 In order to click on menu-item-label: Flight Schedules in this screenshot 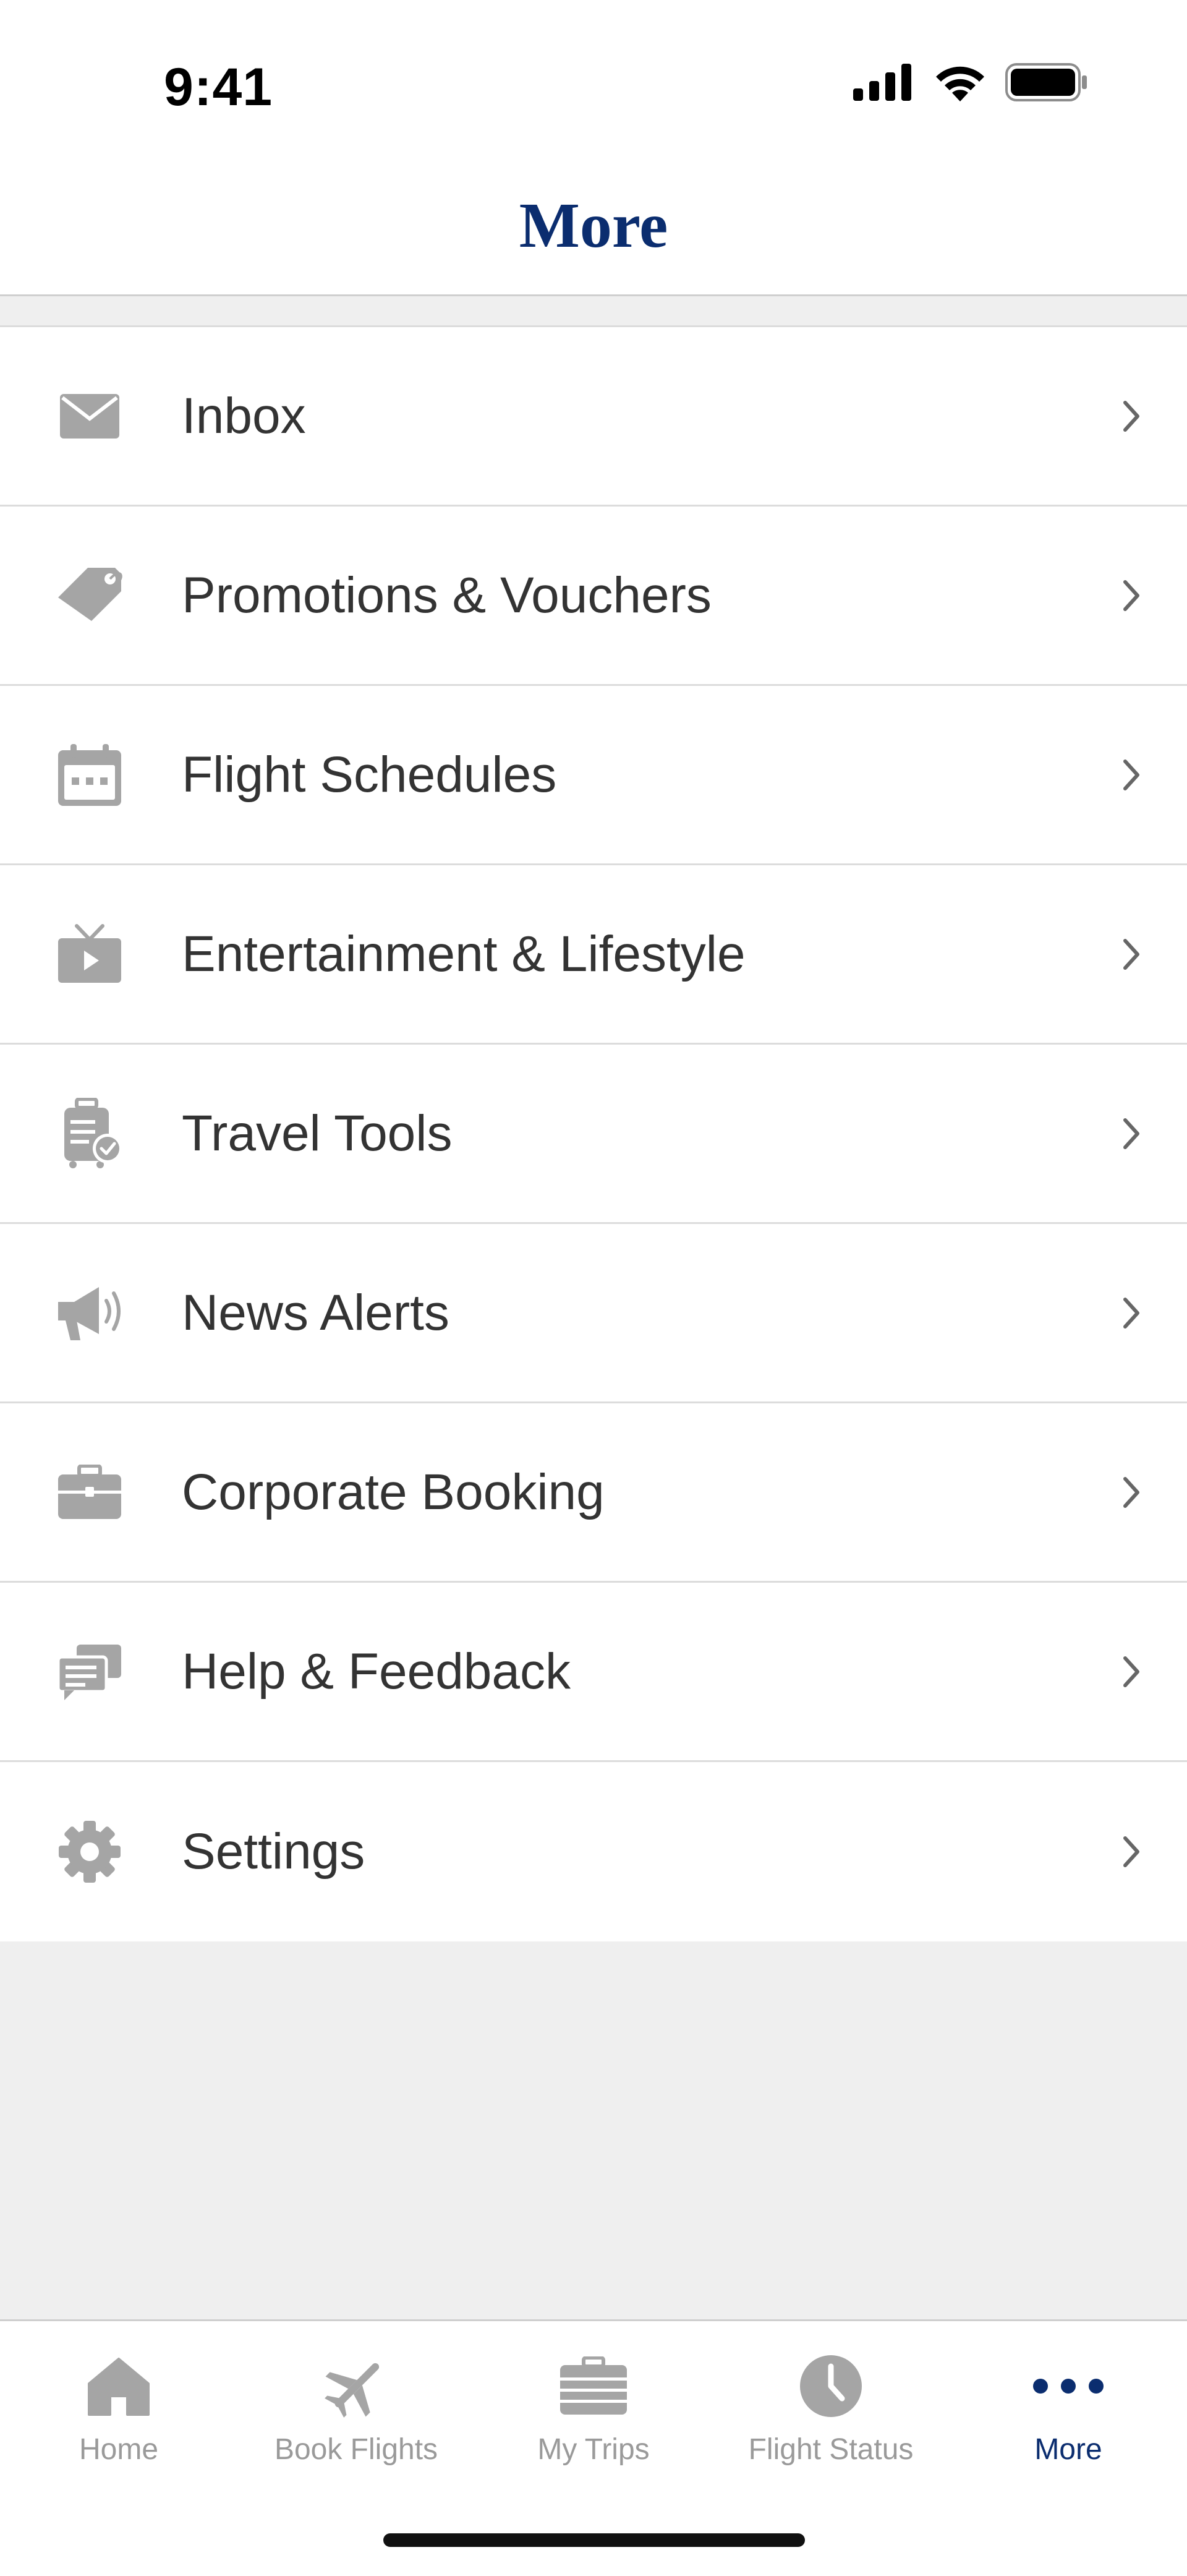, I will do `click(369, 774)`.